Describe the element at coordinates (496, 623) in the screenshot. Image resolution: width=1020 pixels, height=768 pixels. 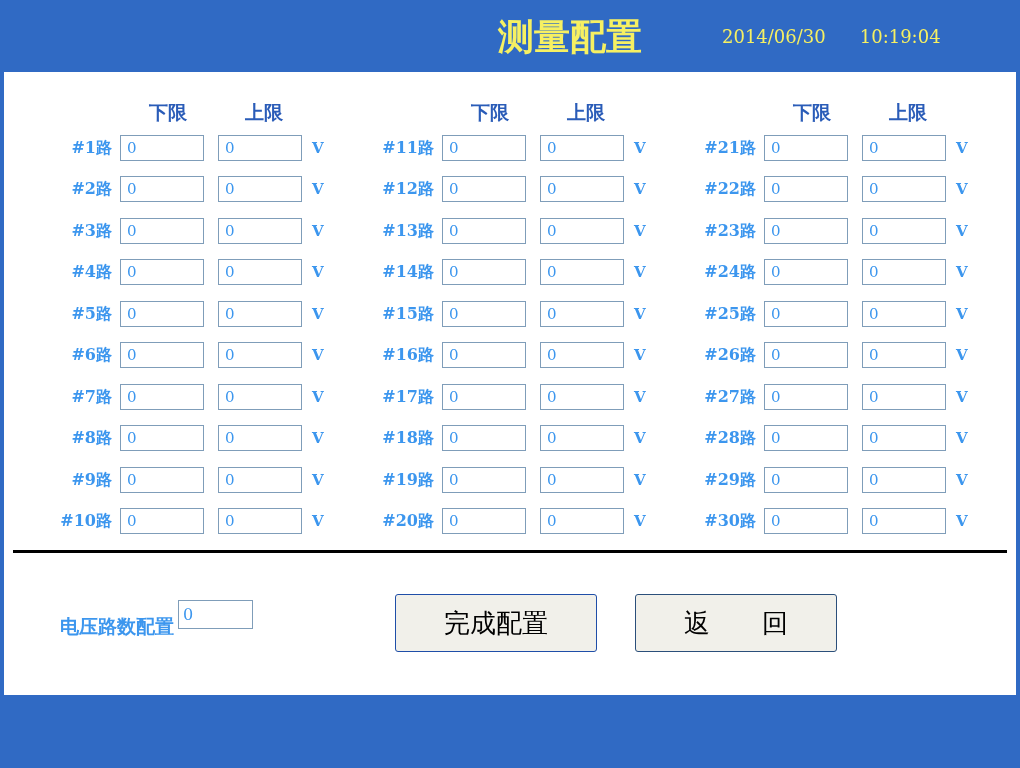
I see `finish-button: 完成配置` at that location.